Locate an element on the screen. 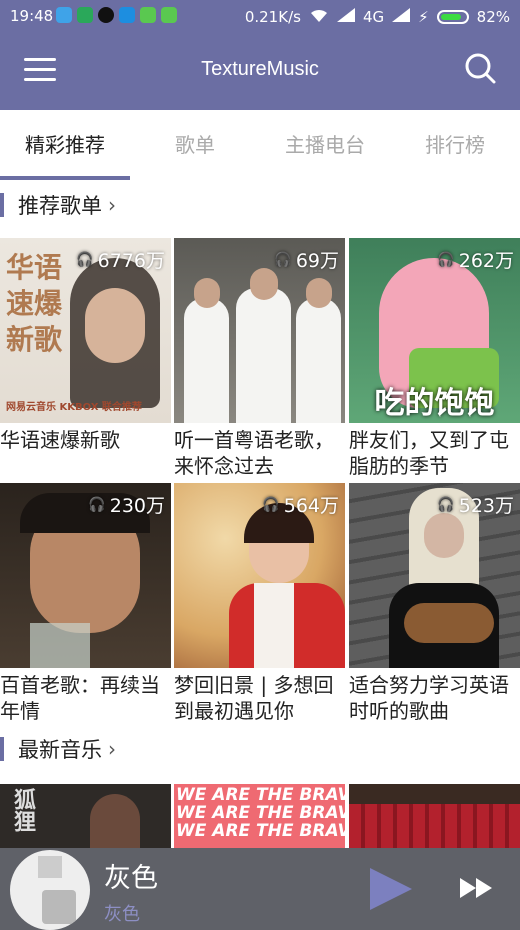 Image resolution: width=520 pixels, height=930 pixels. share-icon is located at coordinates (127, 15).